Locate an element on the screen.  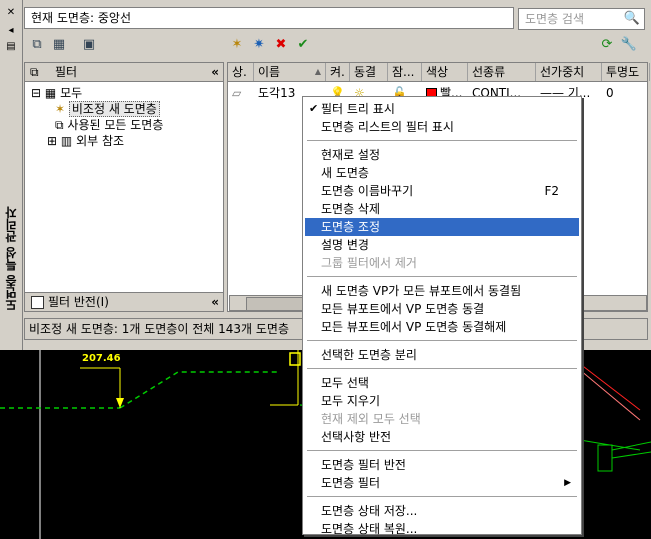
filter-group-icon: ▦ is located at coordinates (50, 93).